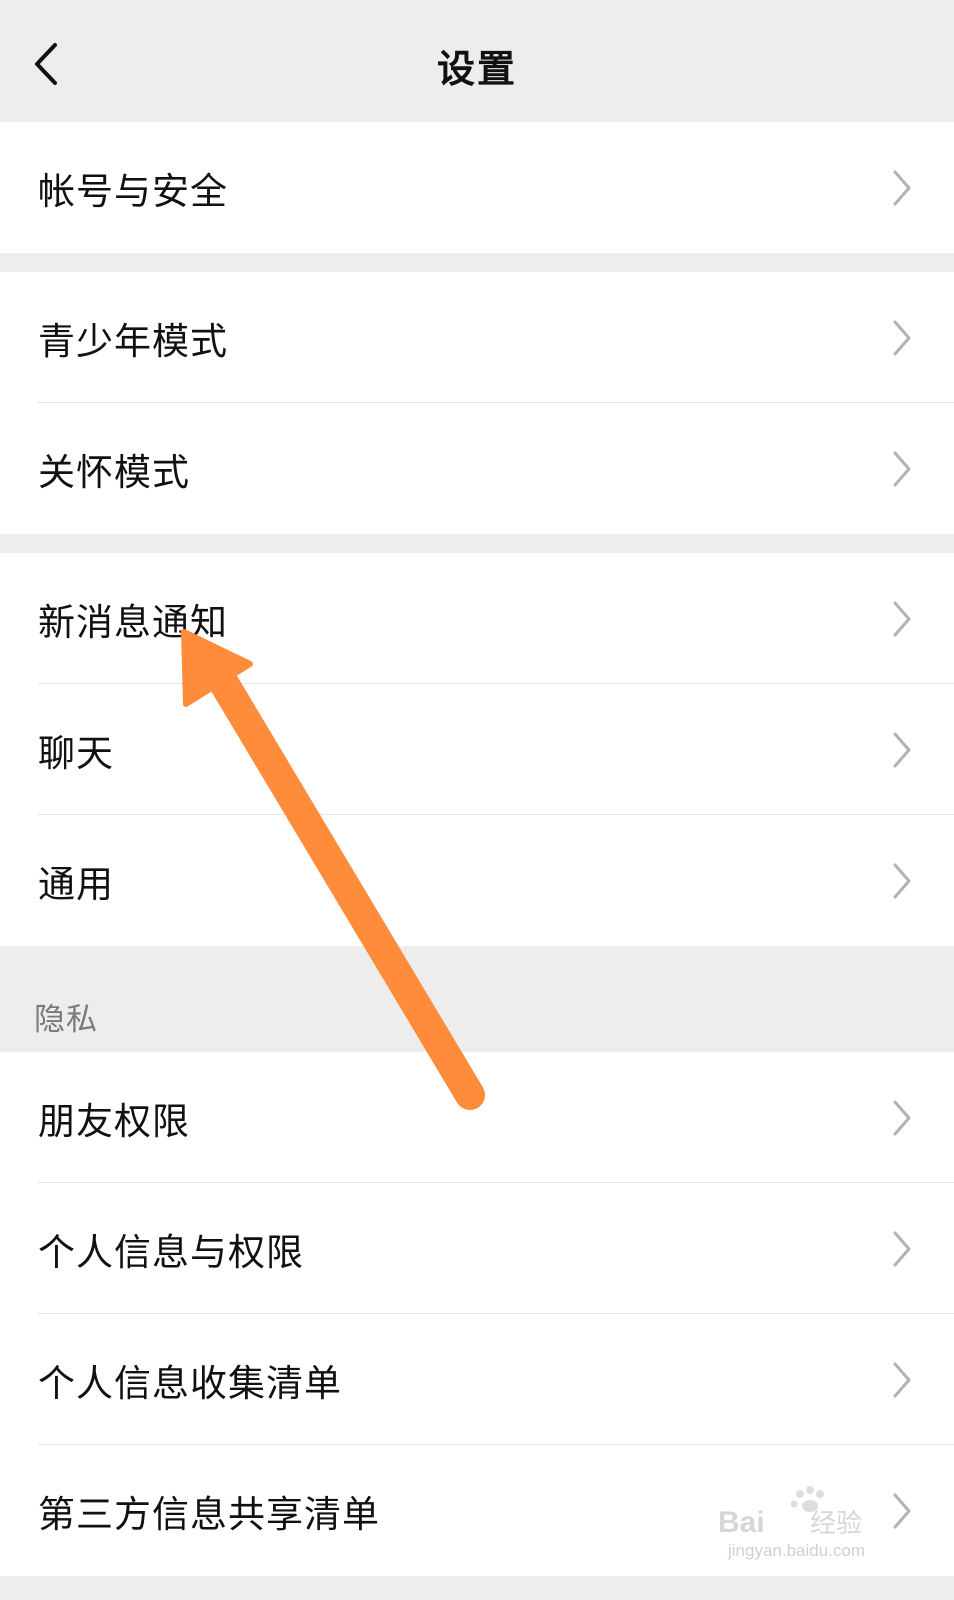 This screenshot has width=954, height=1600. Describe the element at coordinates (477, 1117) in the screenshot. I see `settings-item-friend-permissions: 朋友权限` at that location.